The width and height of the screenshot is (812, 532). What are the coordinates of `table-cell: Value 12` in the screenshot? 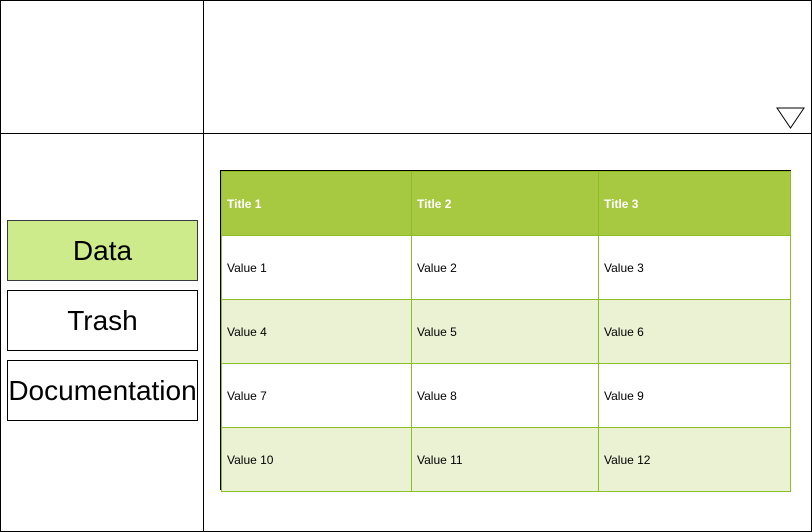 It's located at (694, 459).